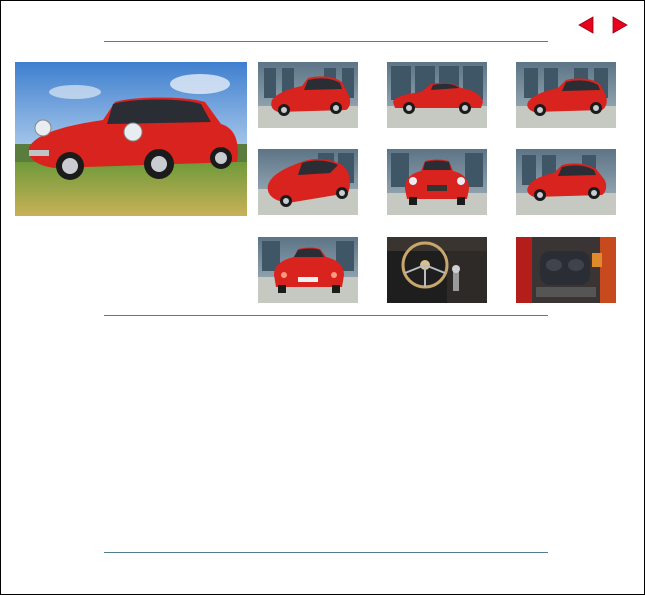 The width and height of the screenshot is (645, 595). Describe the element at coordinates (131, 139) in the screenshot. I see `hero-car-photo` at that location.